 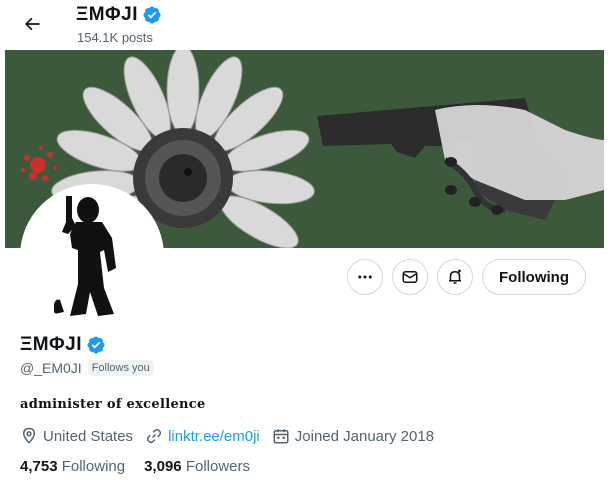 I want to click on handle-row: @_EM0JI Follows you, so click(x=87, y=368).